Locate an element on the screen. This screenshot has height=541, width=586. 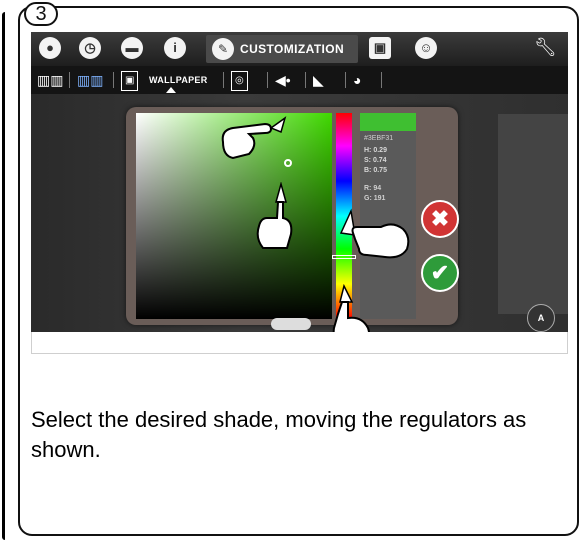
screensaver-icon: ◎ is located at coordinates (239, 81).